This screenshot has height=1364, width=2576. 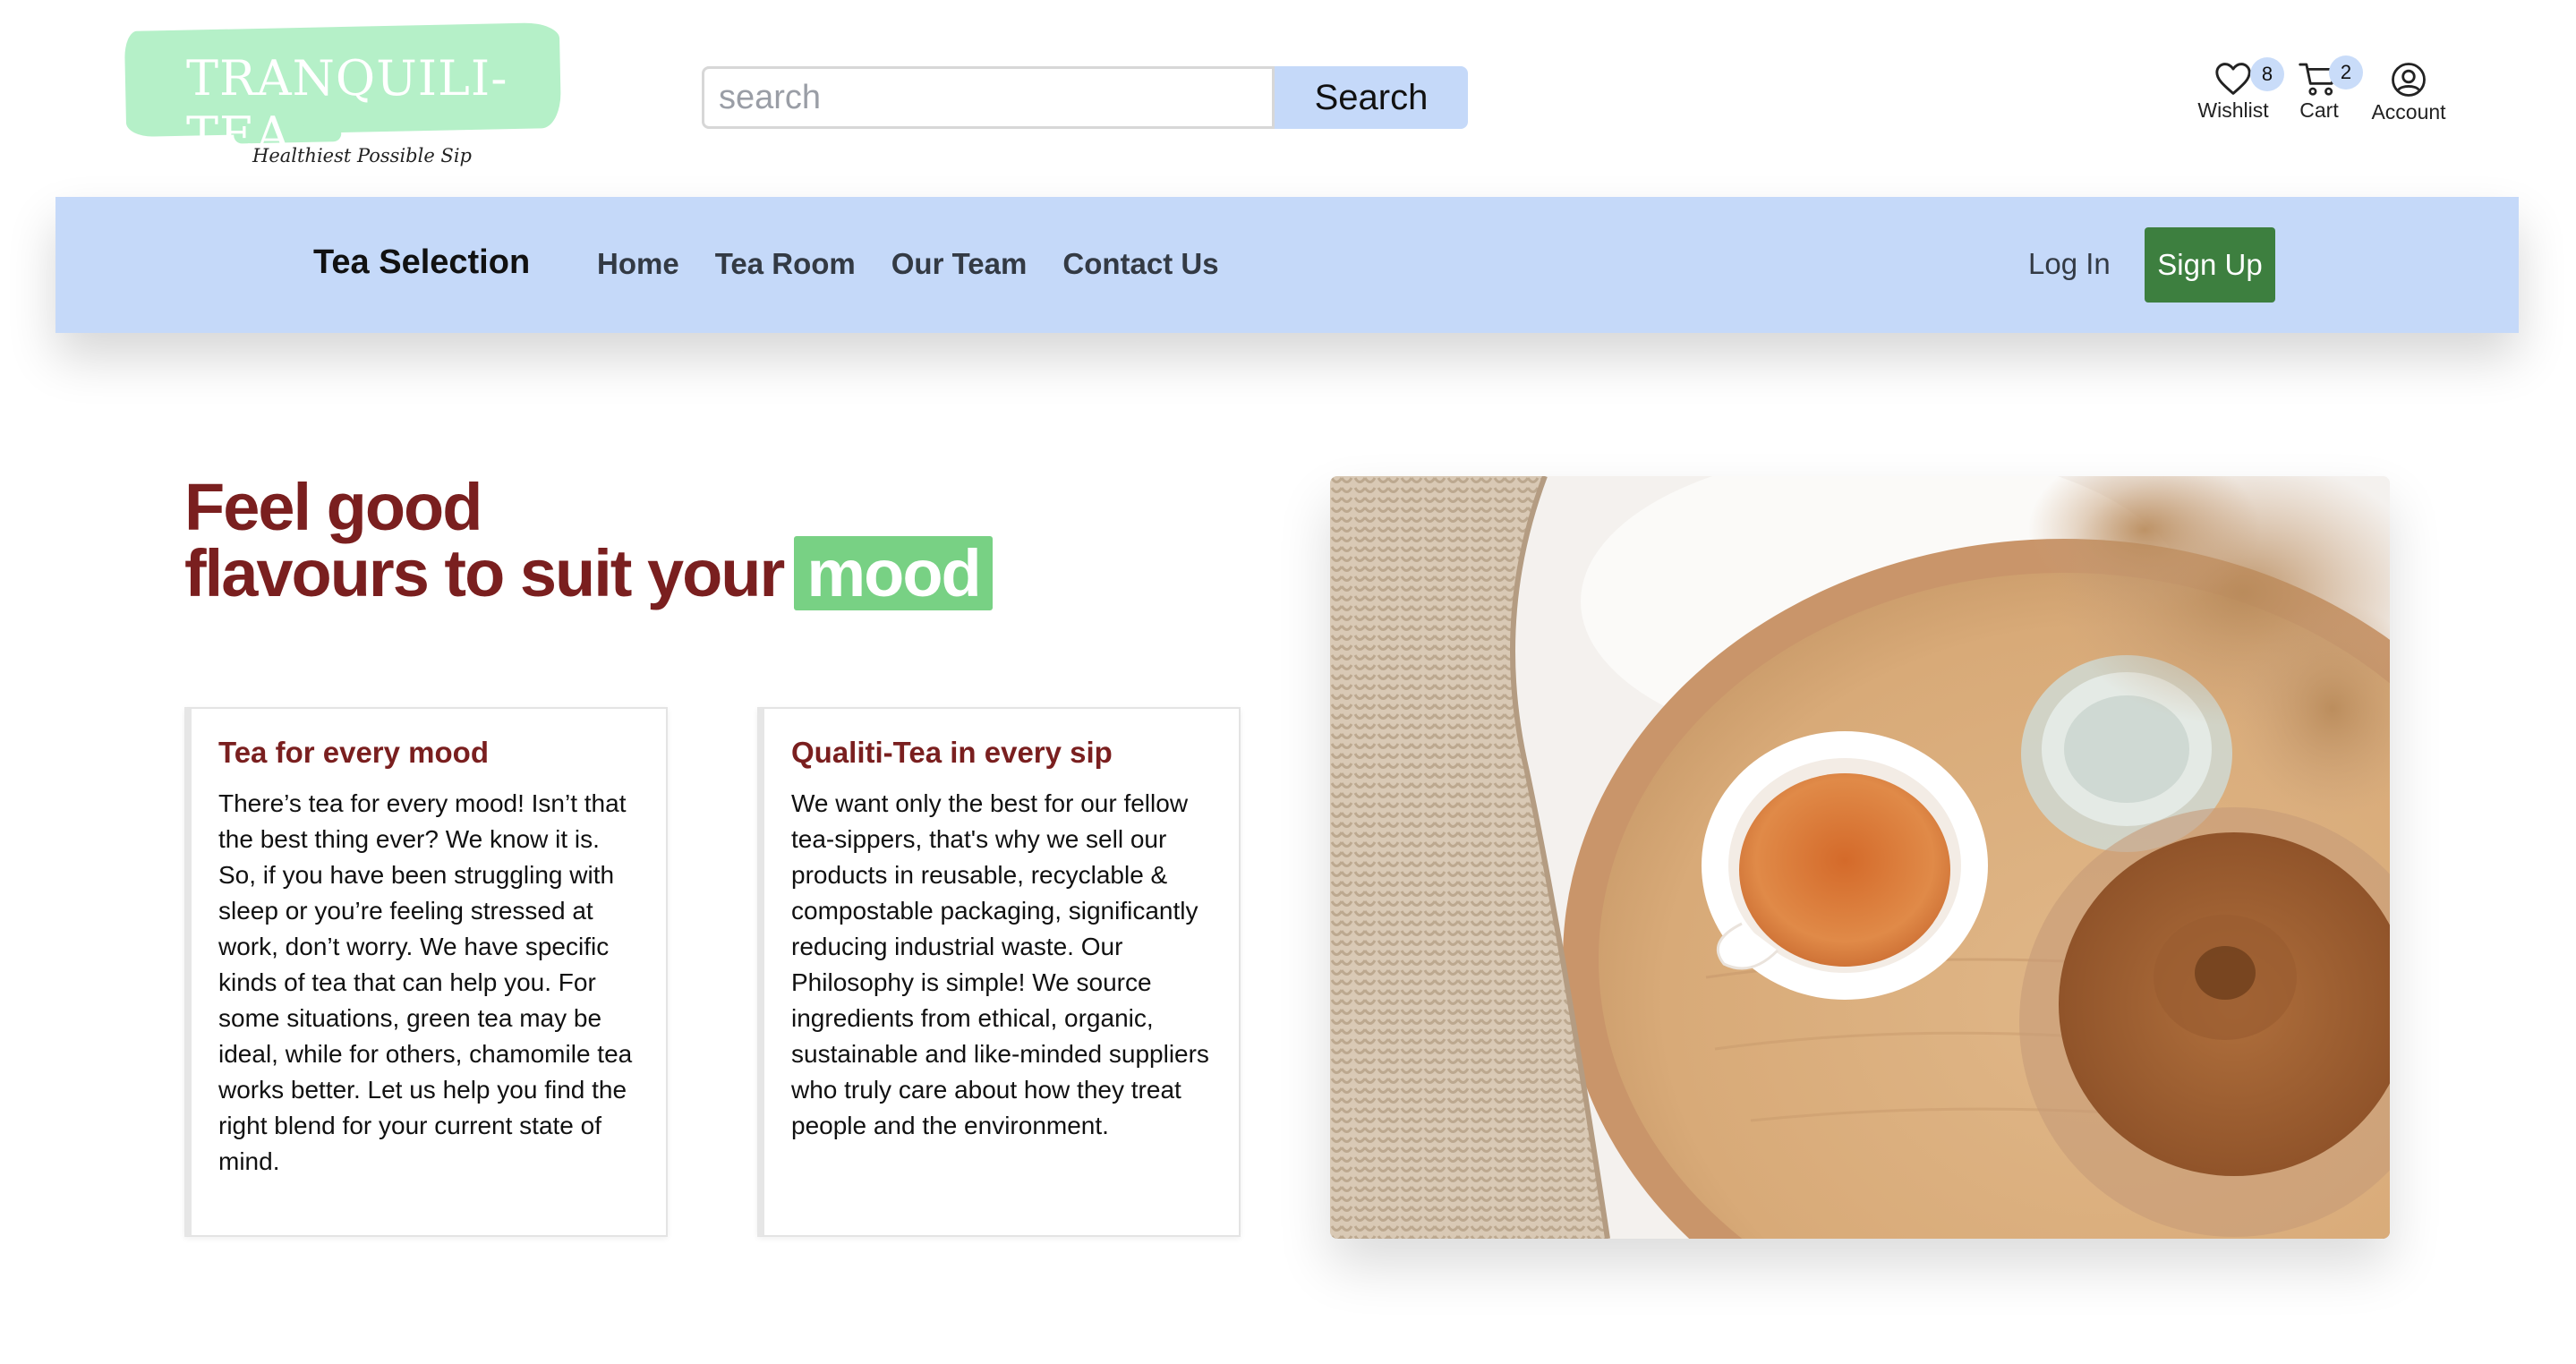 What do you see at coordinates (2069, 264) in the screenshot?
I see `login-link: Log In` at bounding box center [2069, 264].